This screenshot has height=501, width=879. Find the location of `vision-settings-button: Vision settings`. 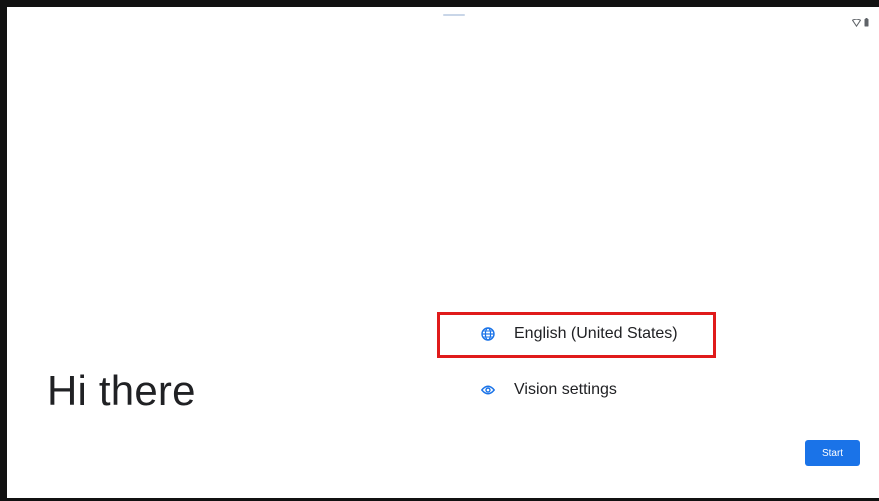

vision-settings-button: Vision settings is located at coordinates (576, 390).